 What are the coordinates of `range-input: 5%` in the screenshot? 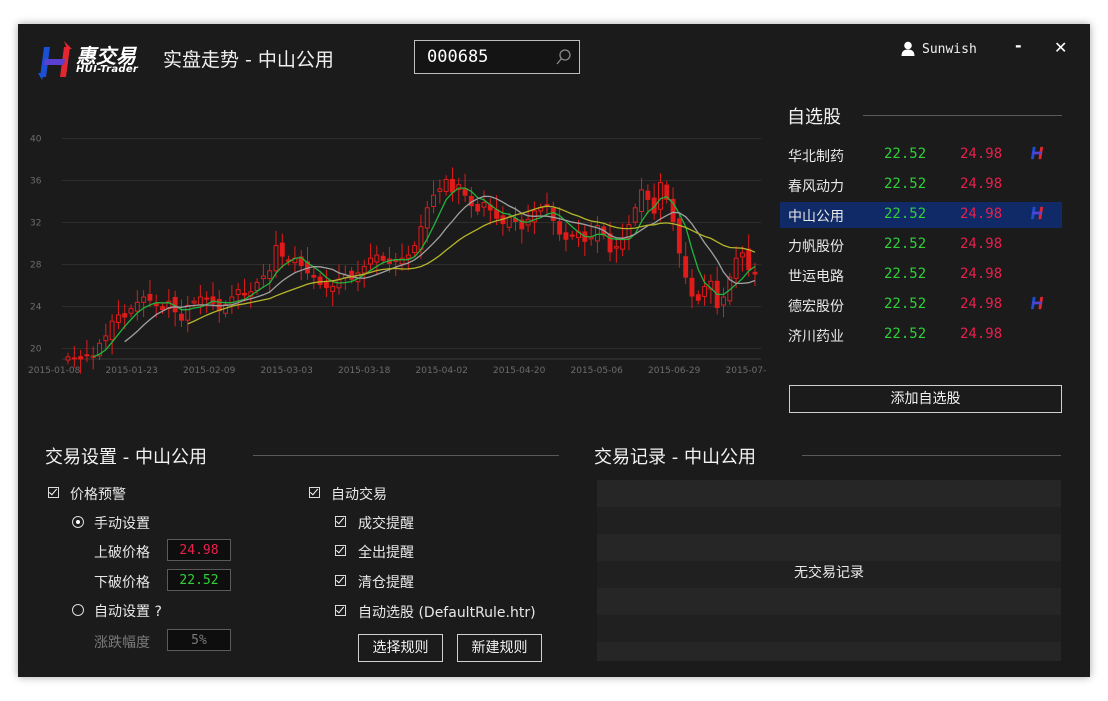 It's located at (199, 640).